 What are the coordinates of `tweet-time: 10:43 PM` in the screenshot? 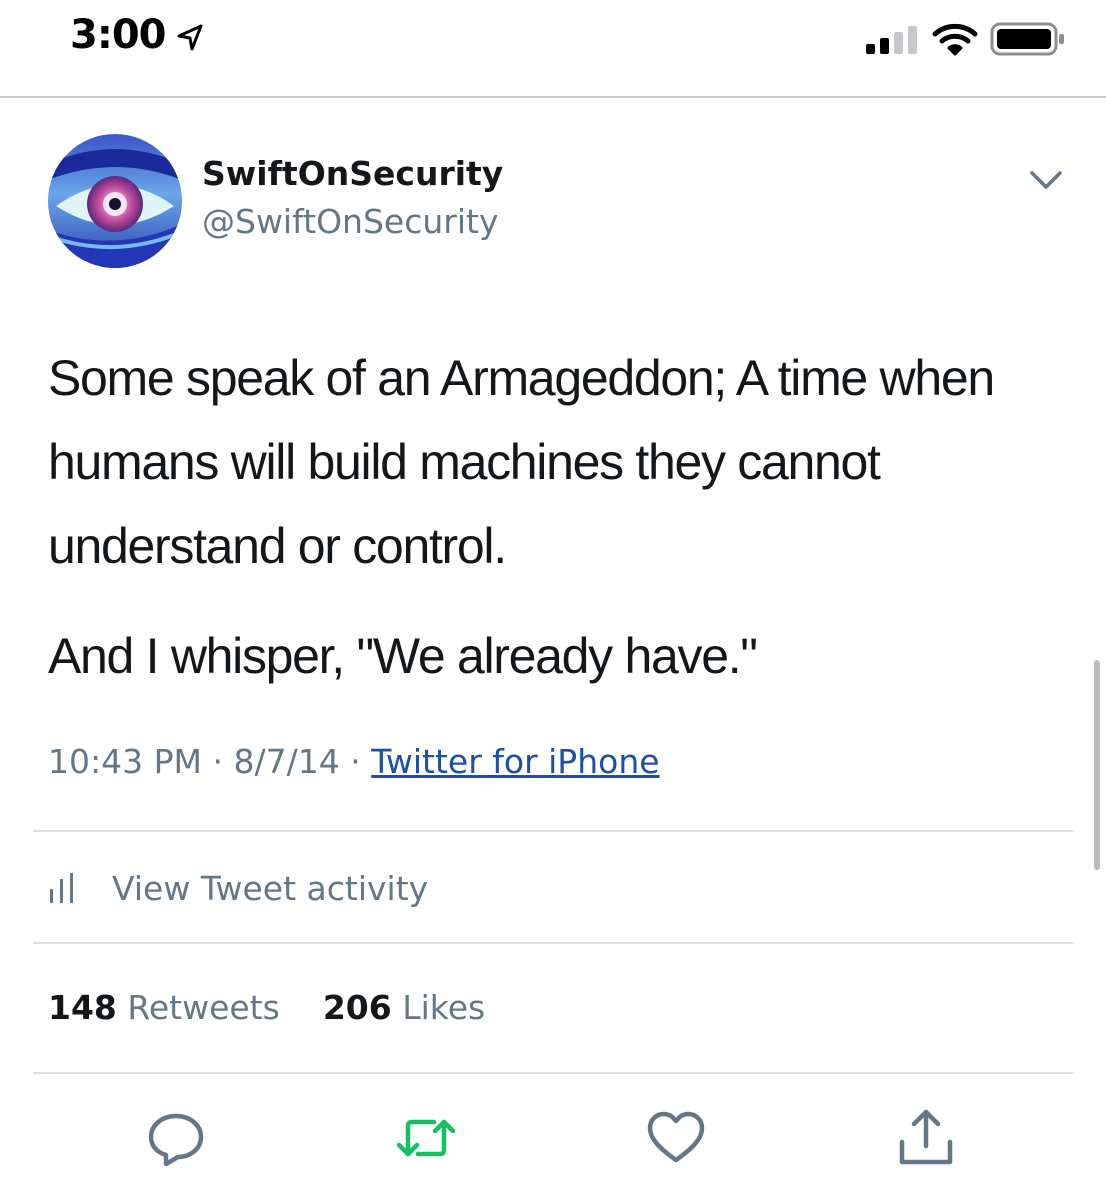 It's located at (125, 761).